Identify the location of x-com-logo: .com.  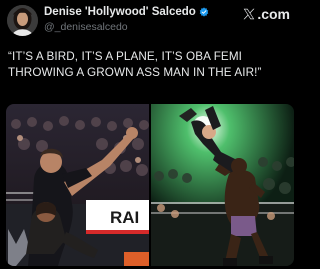
(266, 14).